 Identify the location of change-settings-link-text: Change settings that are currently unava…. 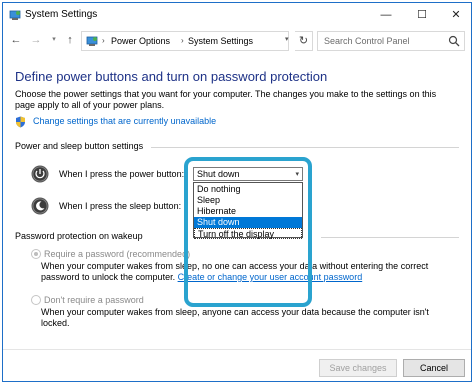
(124, 121).